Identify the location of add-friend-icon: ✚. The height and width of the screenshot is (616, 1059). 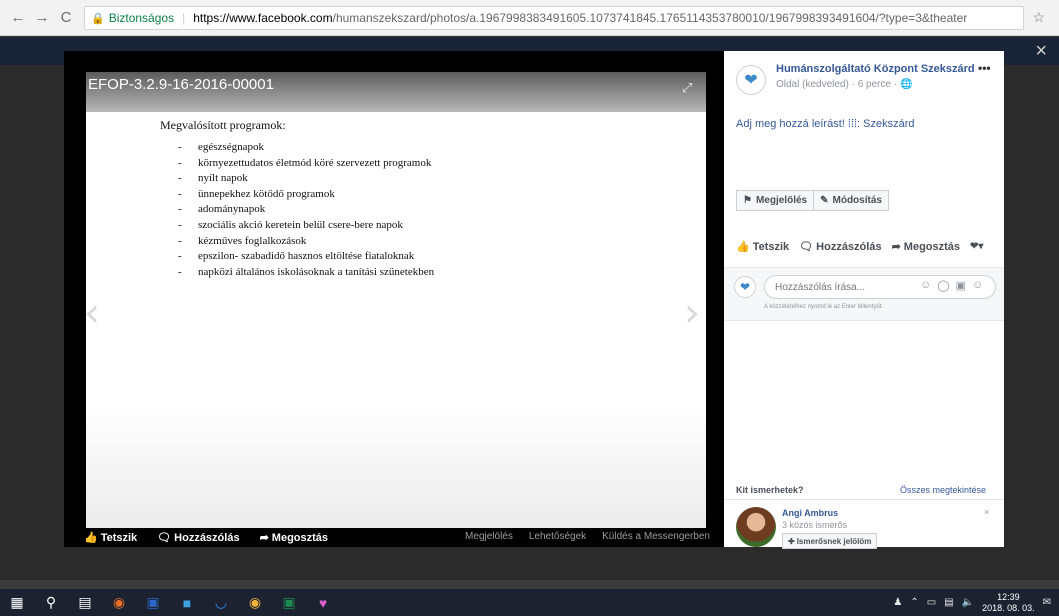
(791, 541).